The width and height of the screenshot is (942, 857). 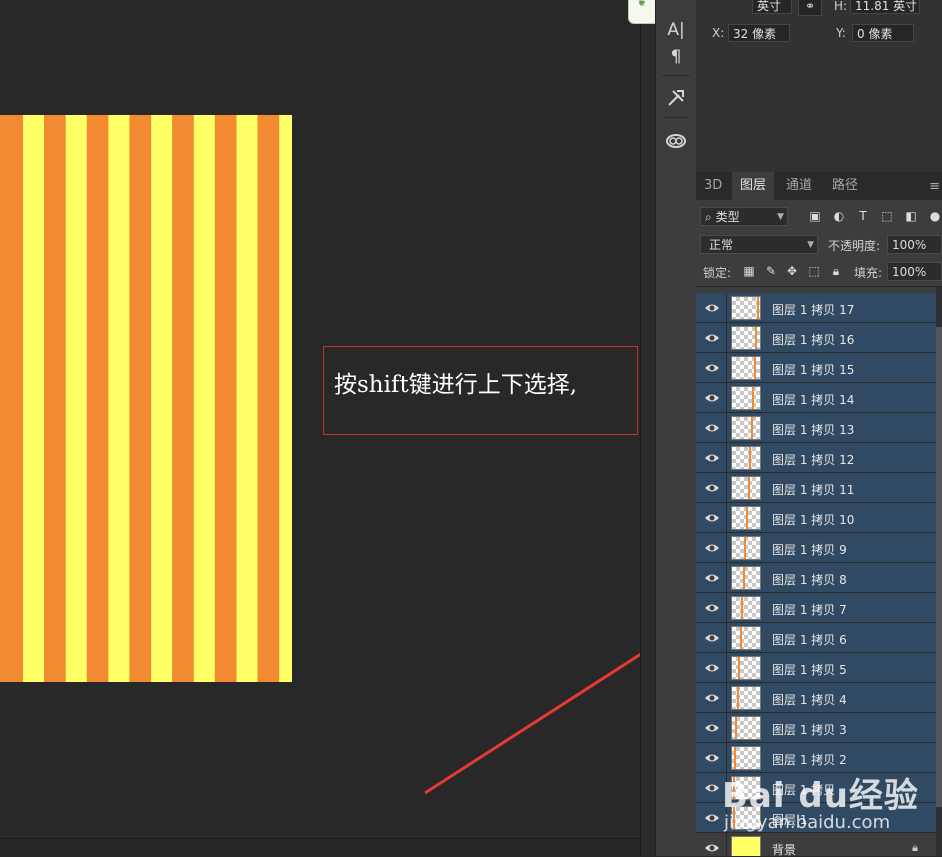 I want to click on lock-artboard-icon: ⬚, so click(x=814, y=271).